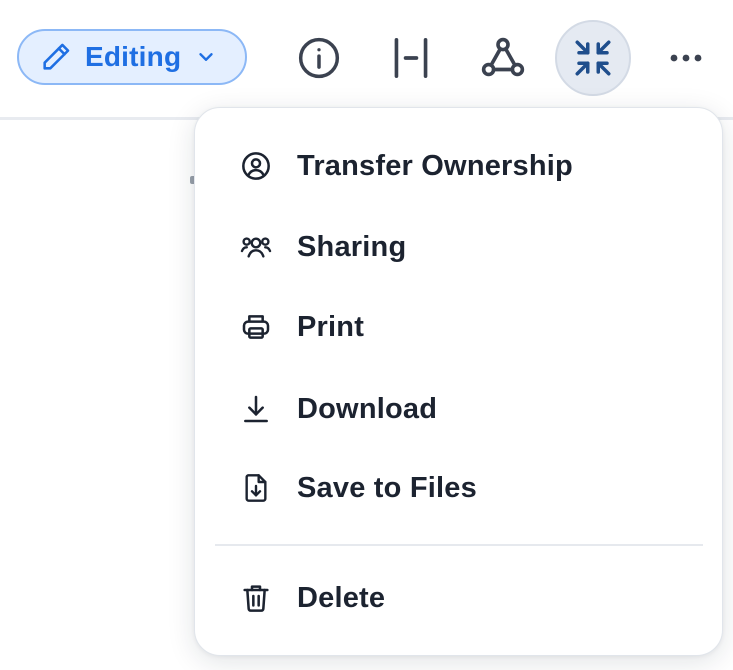  What do you see at coordinates (458, 247) in the screenshot?
I see `menu-item-sharing: Sharing` at bounding box center [458, 247].